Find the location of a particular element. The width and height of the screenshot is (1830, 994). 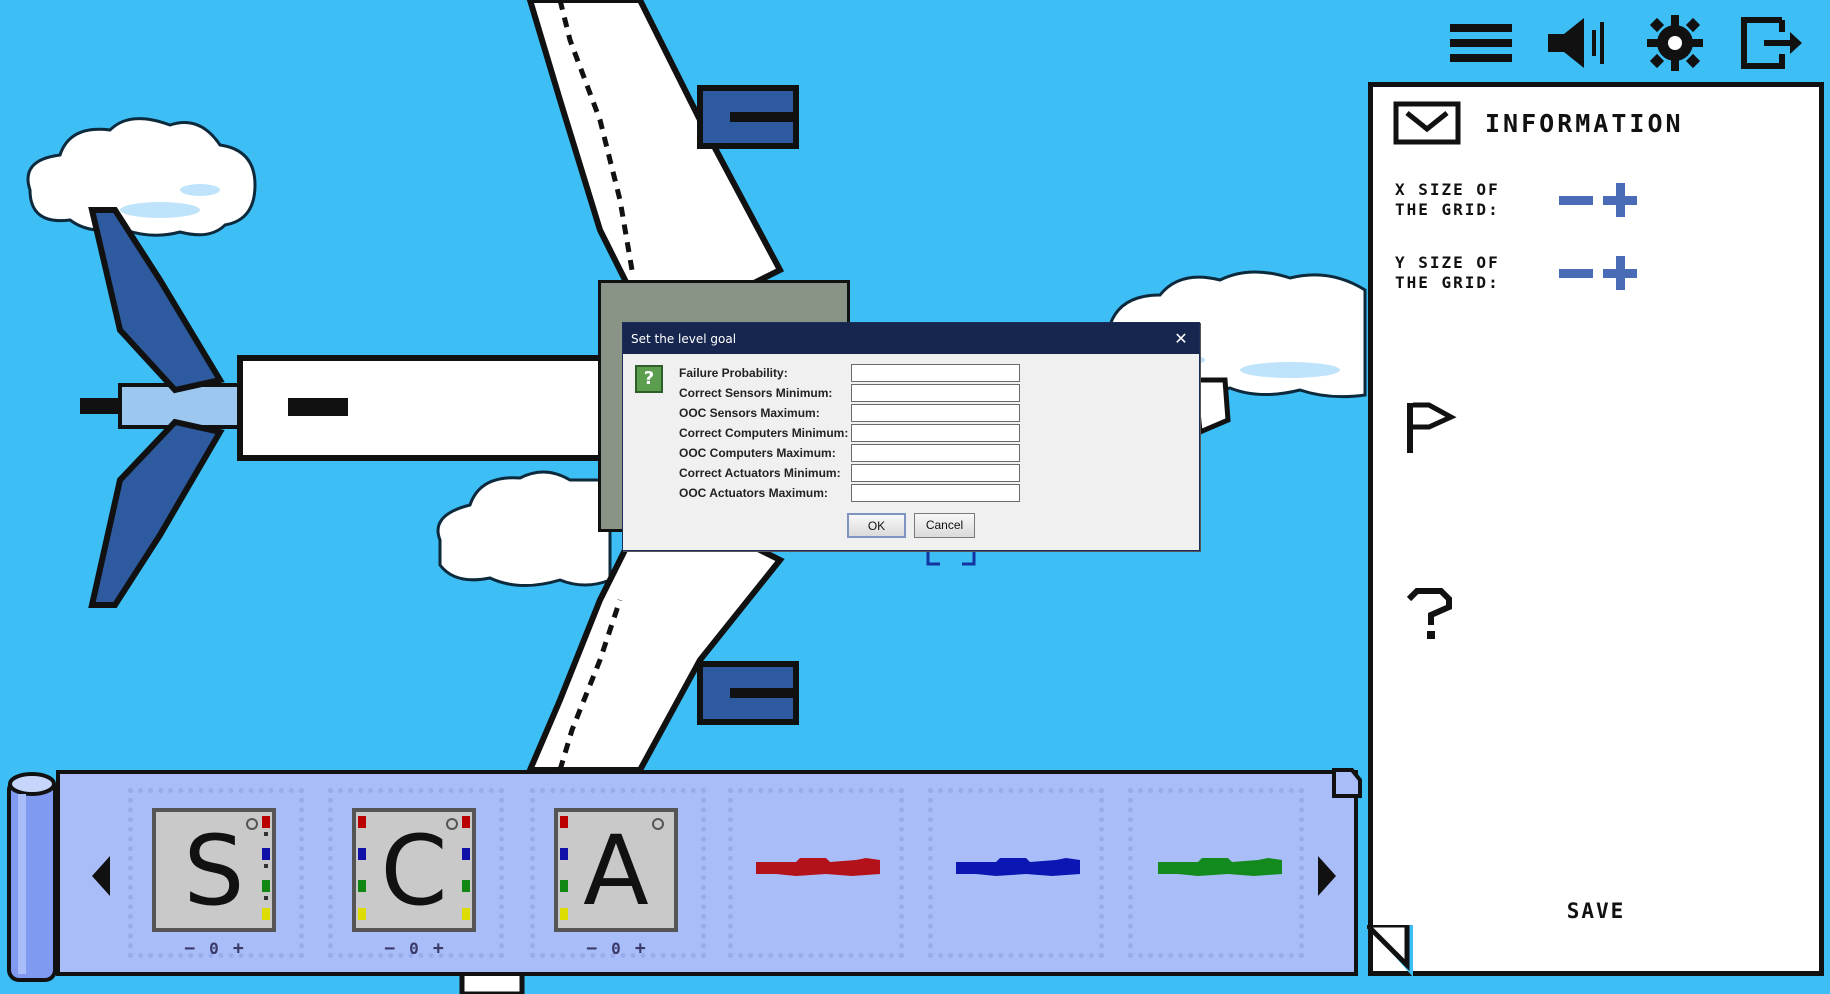

correct-actuators-min-label: Correct Actuators Minimum: is located at coordinates (760, 473).